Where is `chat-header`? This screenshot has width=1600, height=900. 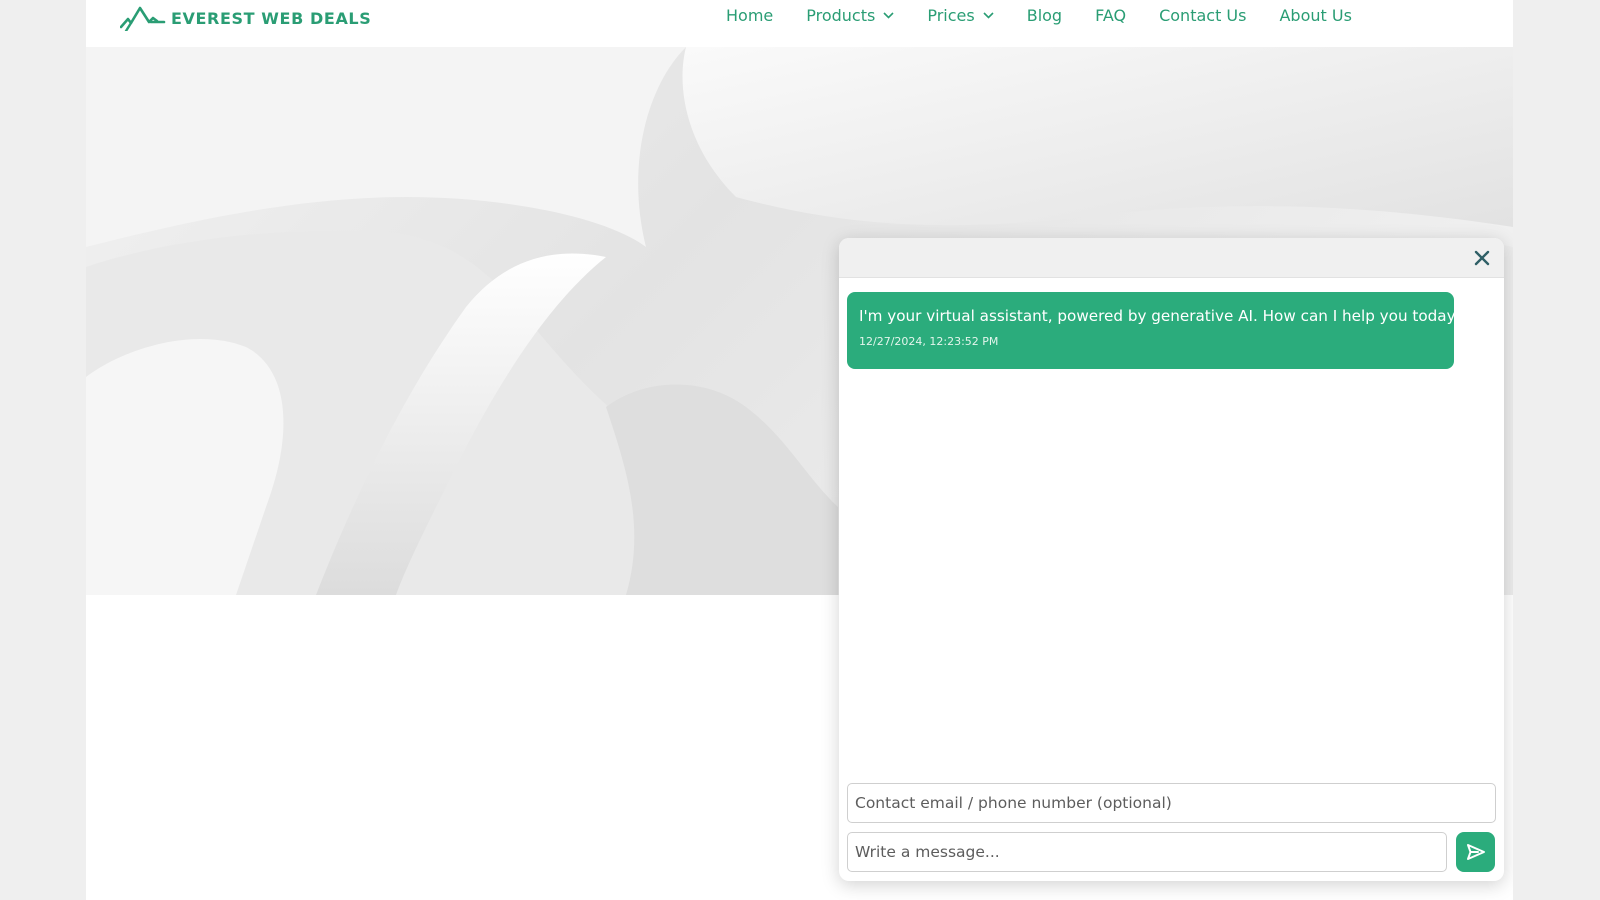
chat-header is located at coordinates (1171, 258).